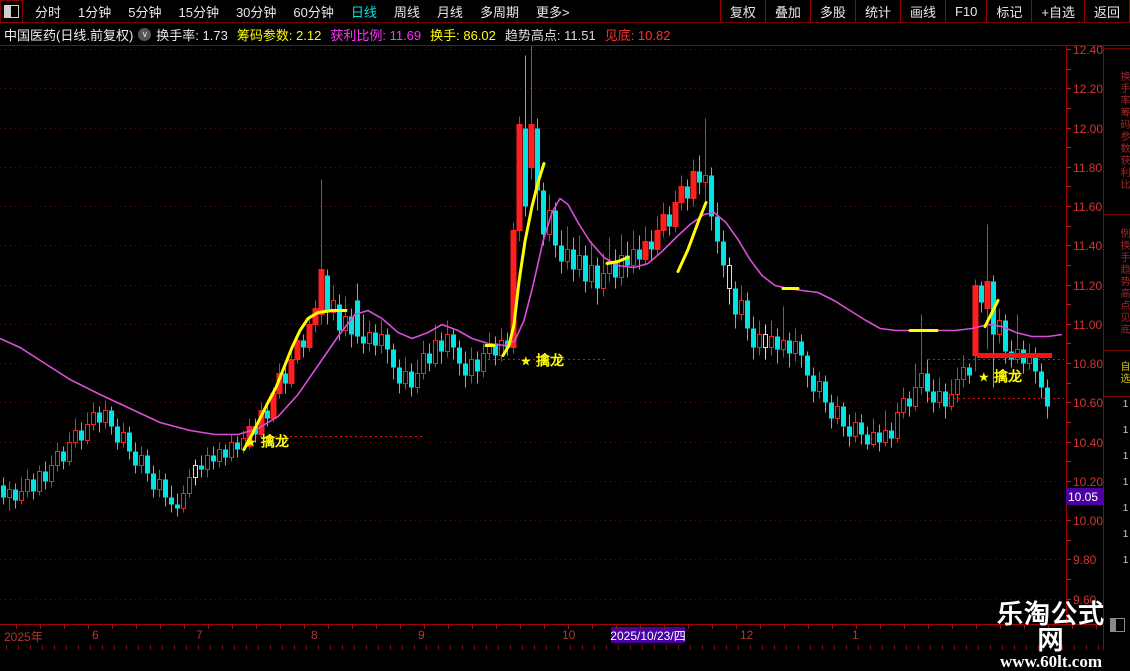 Image resolution: width=1130 pixels, height=671 pixels. I want to click on toolbar-button-多股: 多股, so click(832, 11).